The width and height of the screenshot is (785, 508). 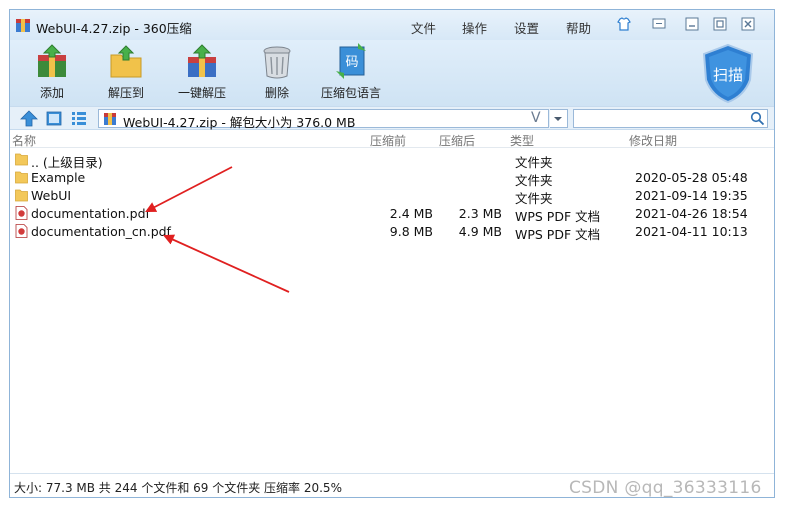 What do you see at coordinates (748, 24) in the screenshot?
I see `close-icon` at bounding box center [748, 24].